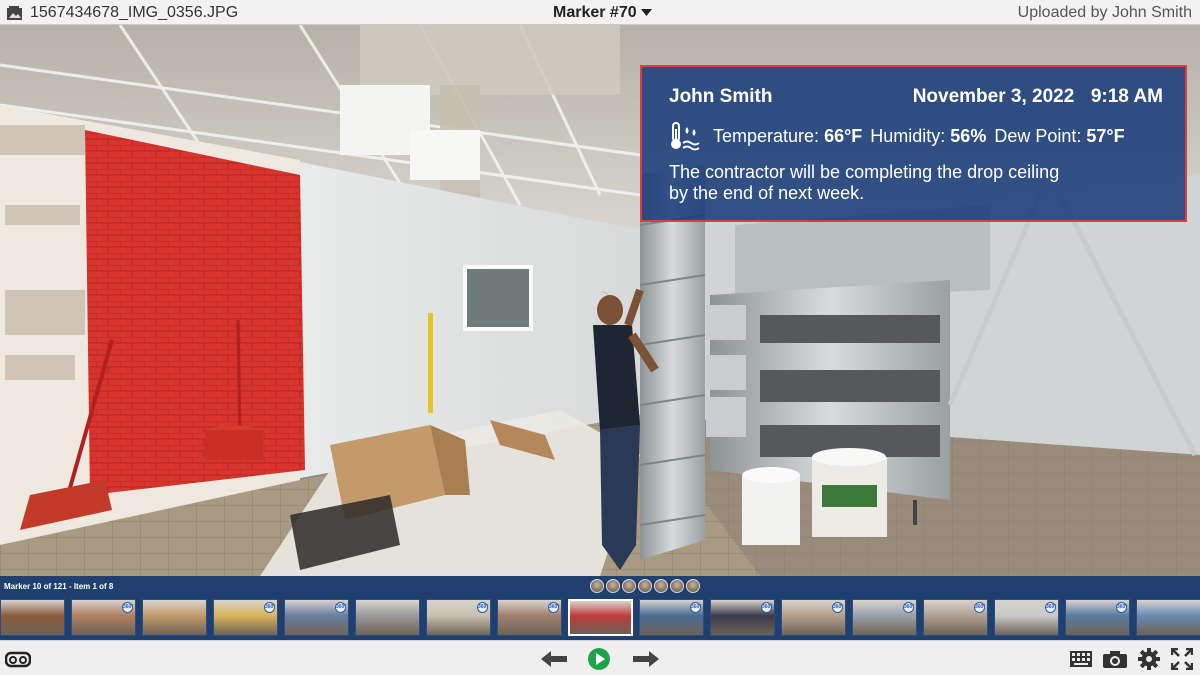  I want to click on caret-down-icon, so click(646, 13).